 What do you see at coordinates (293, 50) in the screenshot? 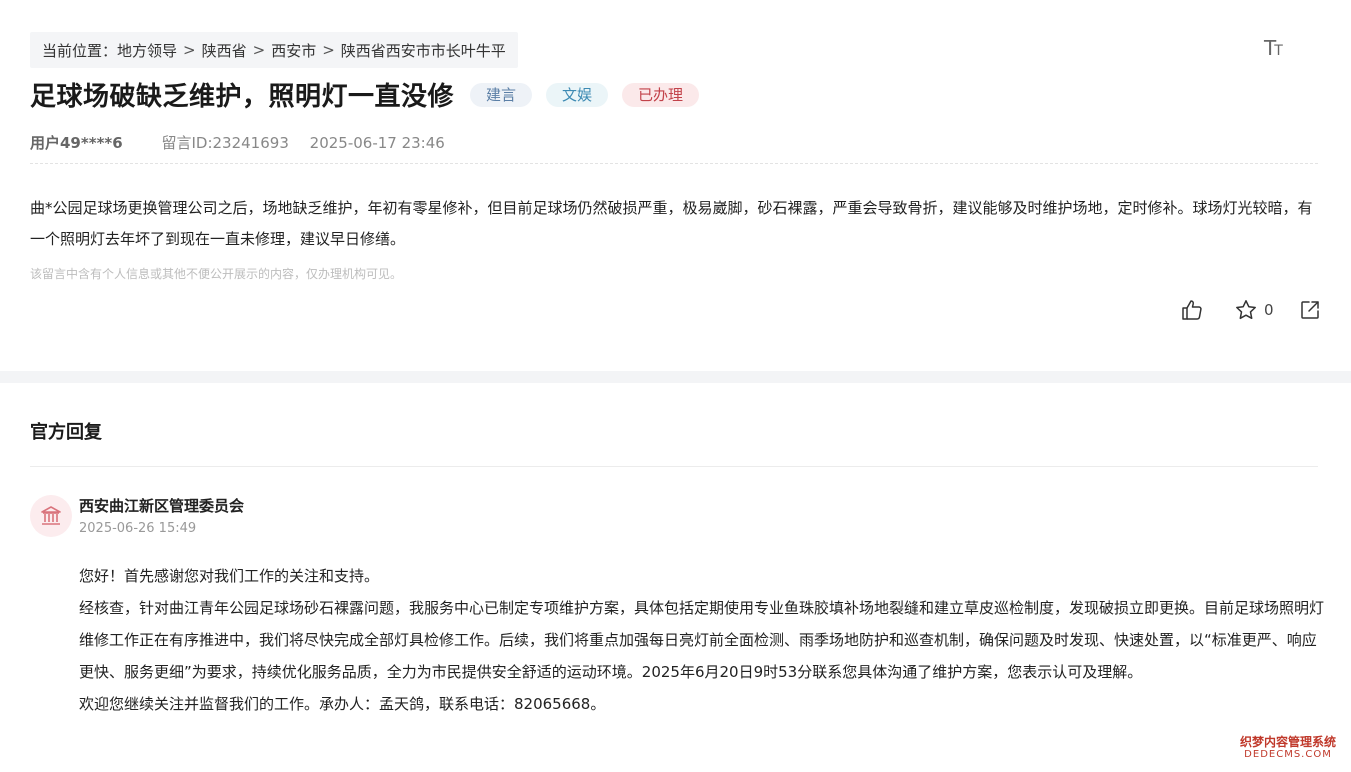
I see `breadcrumb-item-city: 西安市` at bounding box center [293, 50].